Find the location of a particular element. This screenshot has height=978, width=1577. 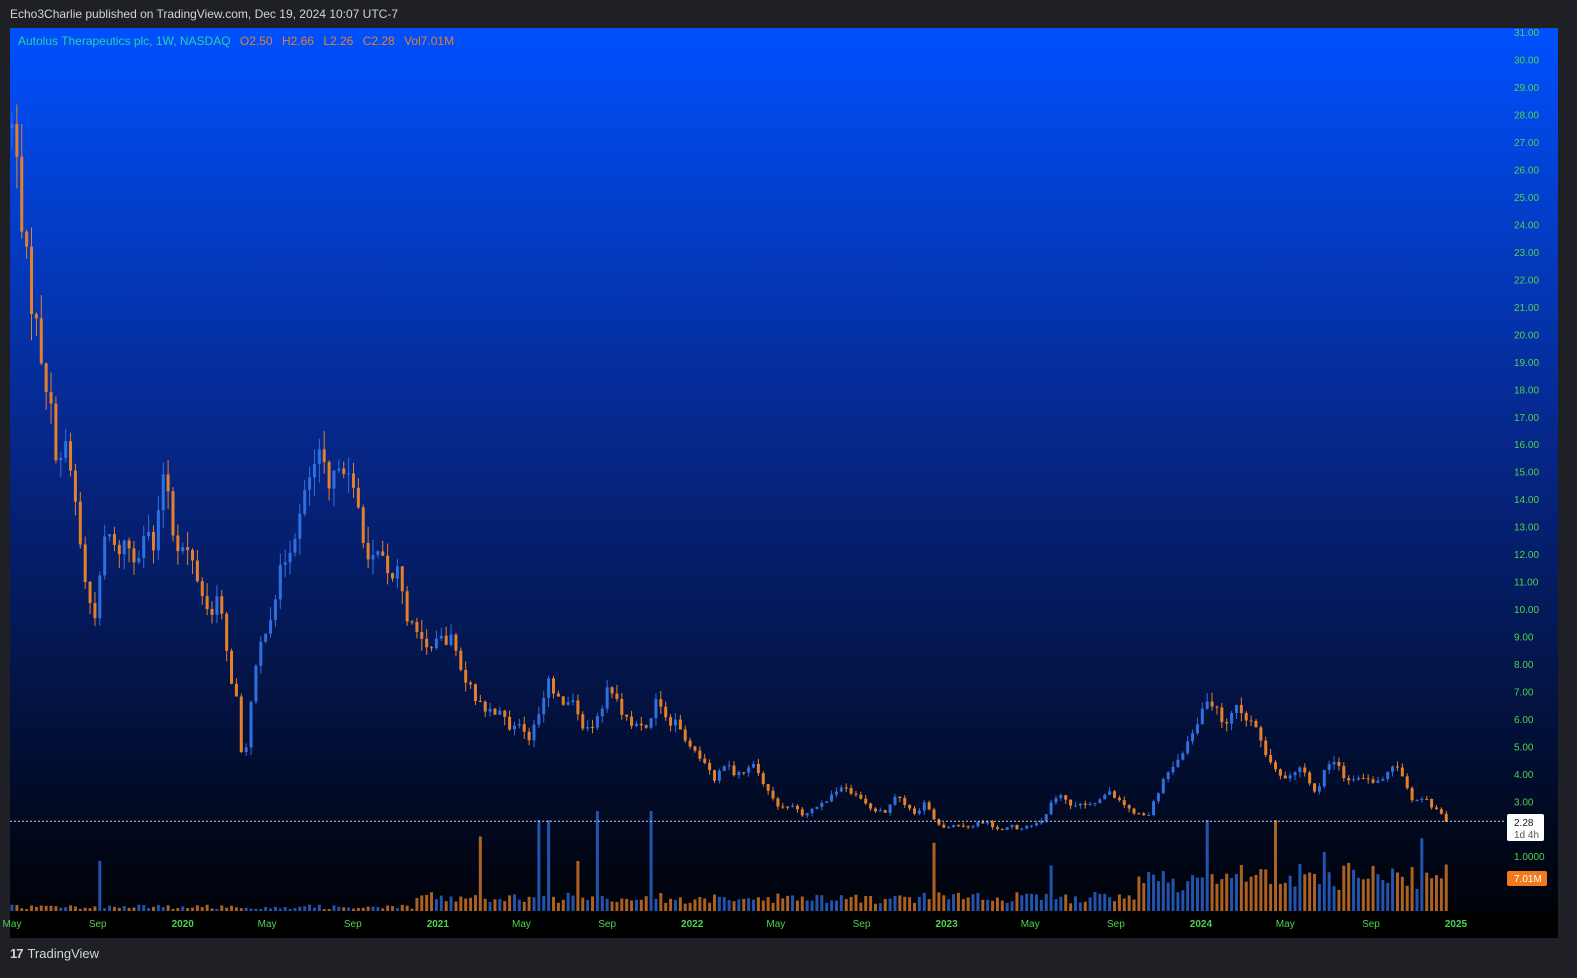

open-value: O2.50 is located at coordinates (256, 41).